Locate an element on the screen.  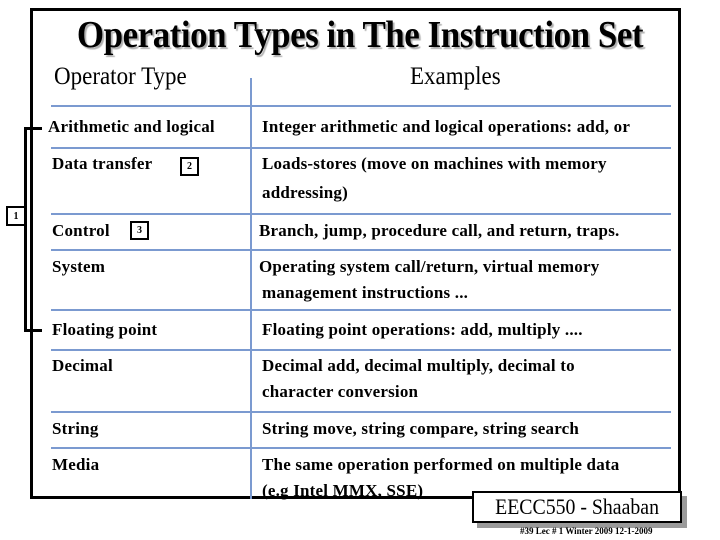
group-annotation-badge: 1 is located at coordinates (16, 216).